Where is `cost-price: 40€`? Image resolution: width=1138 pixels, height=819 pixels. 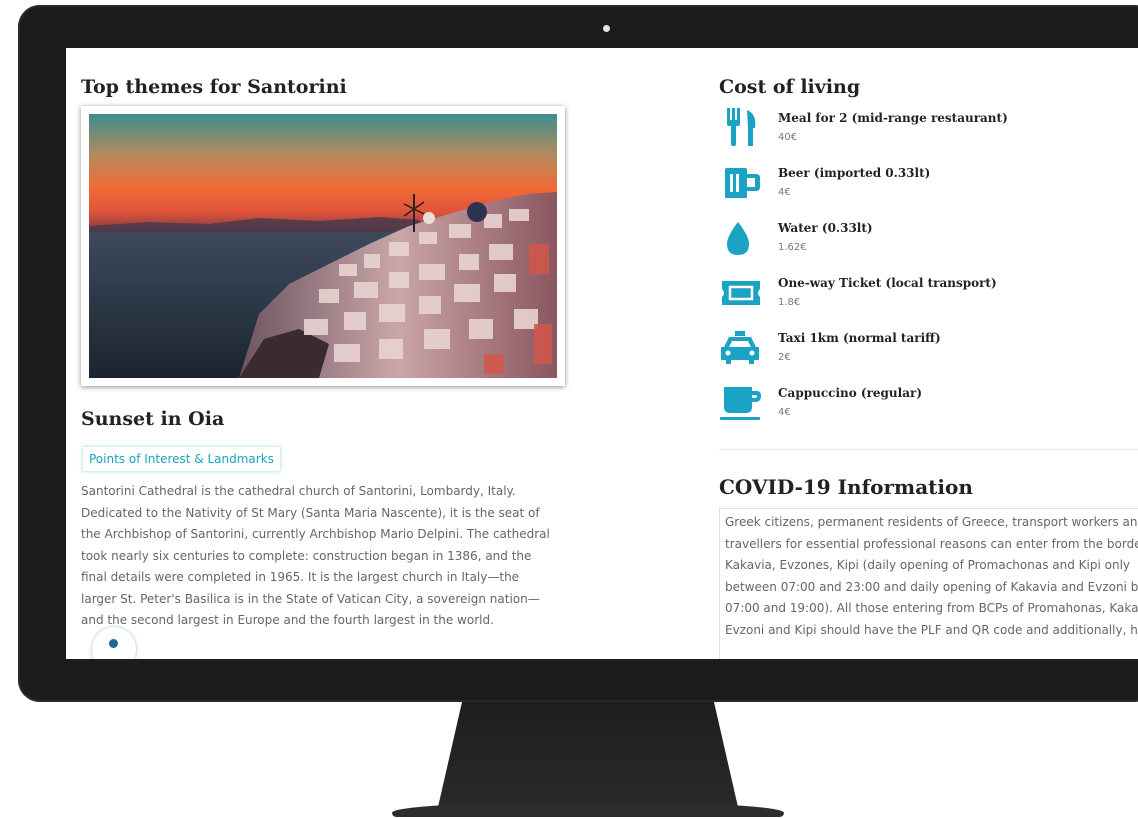
cost-price: 40€ is located at coordinates (788, 137).